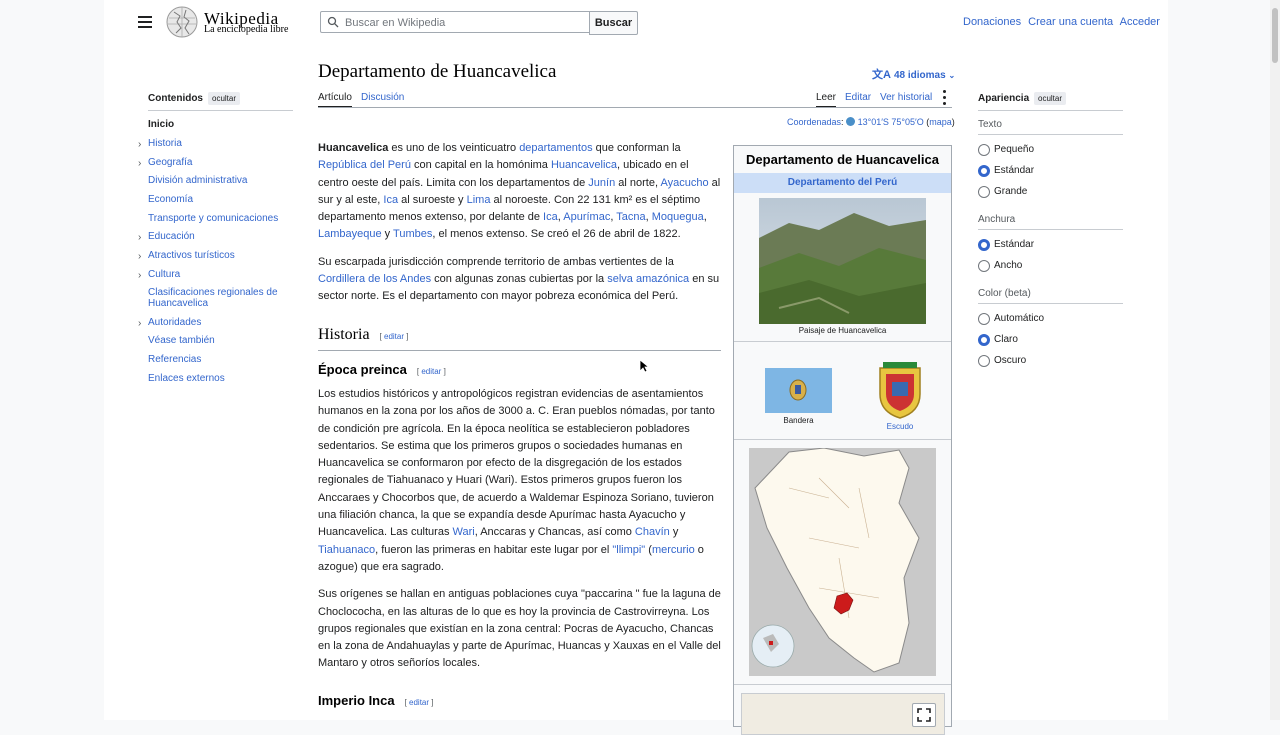 The height and width of the screenshot is (735, 1280). Describe the element at coordinates (997, 219) in the screenshot. I see `width-label: Anchura` at that location.